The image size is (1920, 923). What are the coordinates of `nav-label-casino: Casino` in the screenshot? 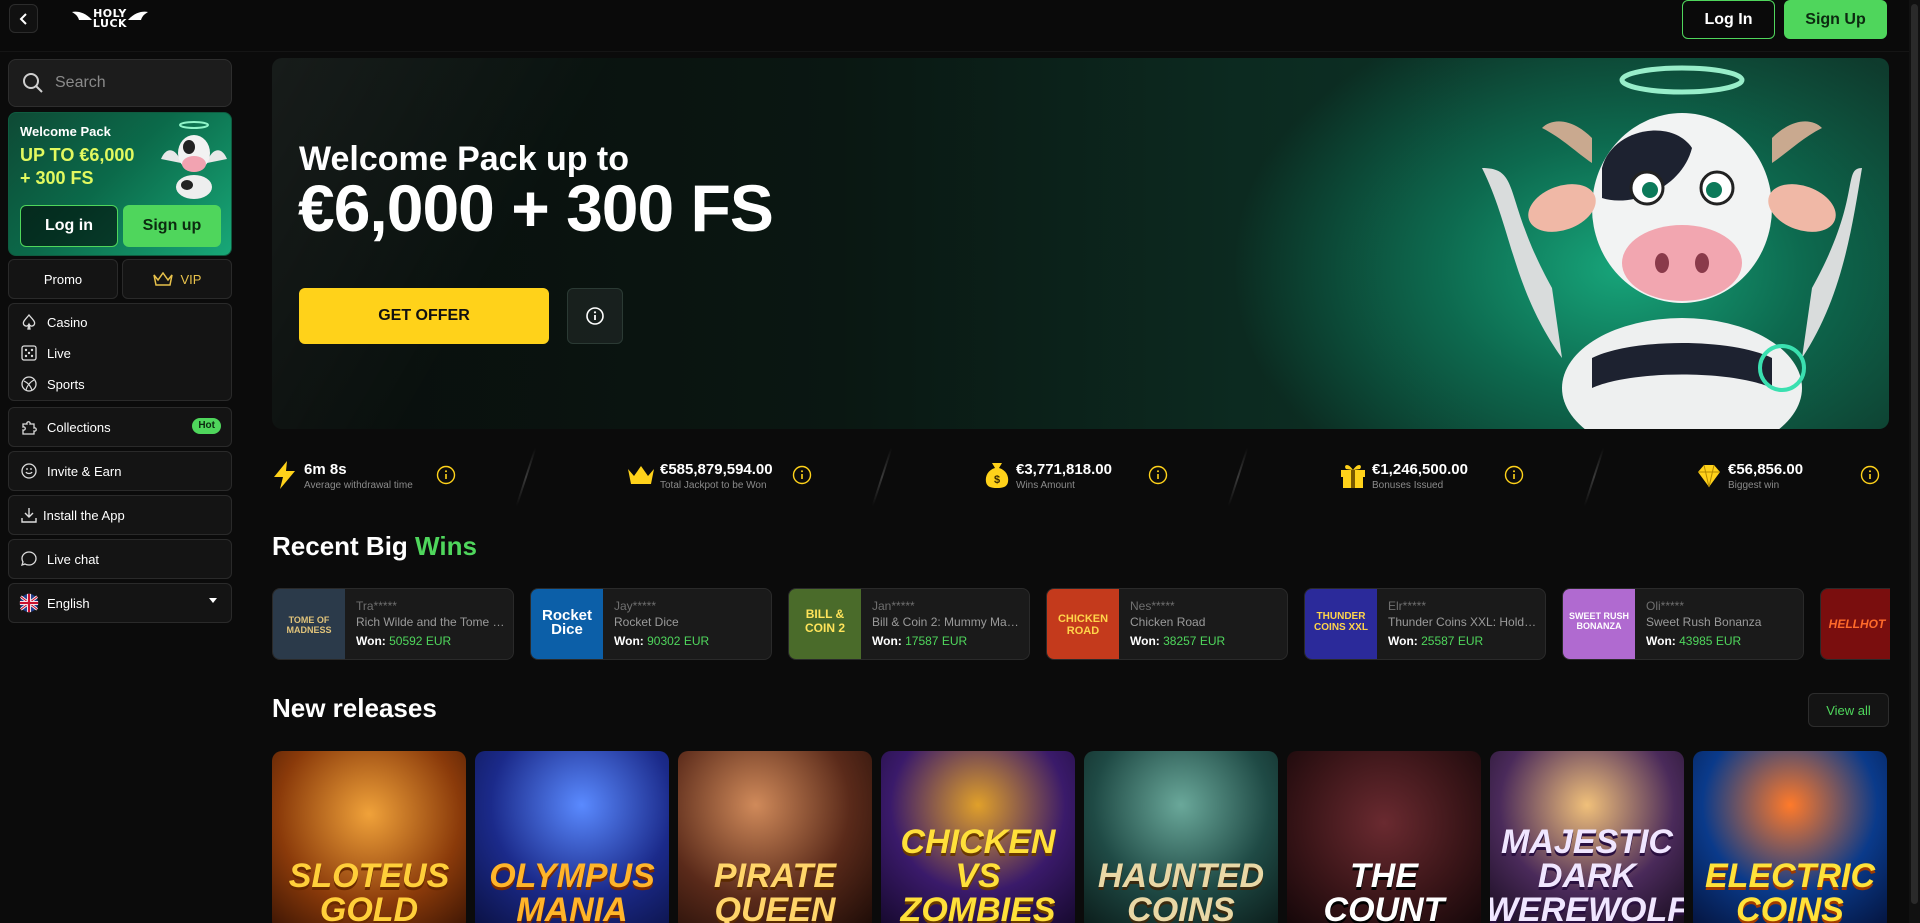 It's located at (67, 322).